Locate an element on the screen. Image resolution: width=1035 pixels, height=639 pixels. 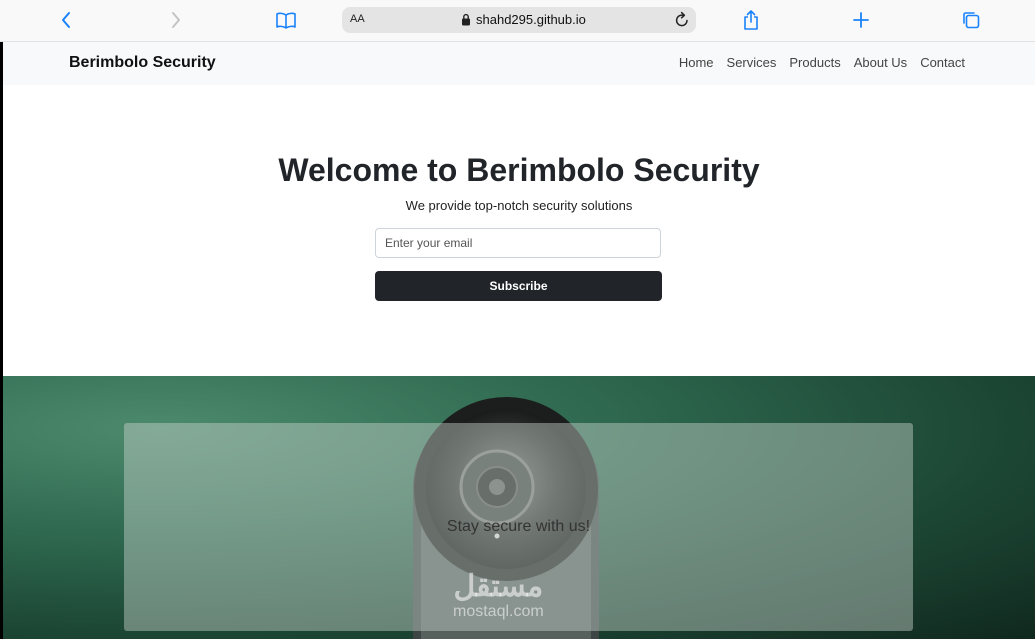
nav-link-products: Products is located at coordinates (814, 62).